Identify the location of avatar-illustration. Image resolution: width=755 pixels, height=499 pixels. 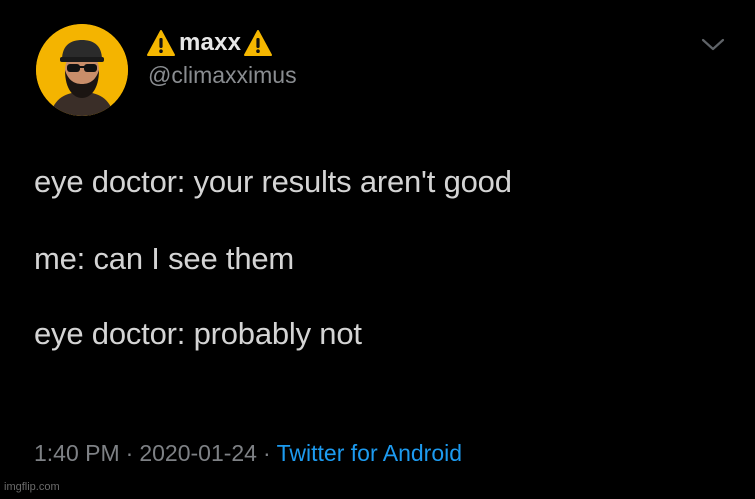
(82, 70).